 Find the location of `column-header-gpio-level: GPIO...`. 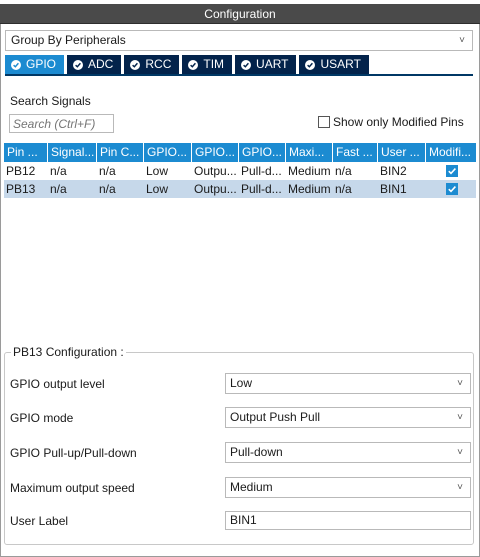

column-header-gpio-level: GPIO... is located at coordinates (168, 152).